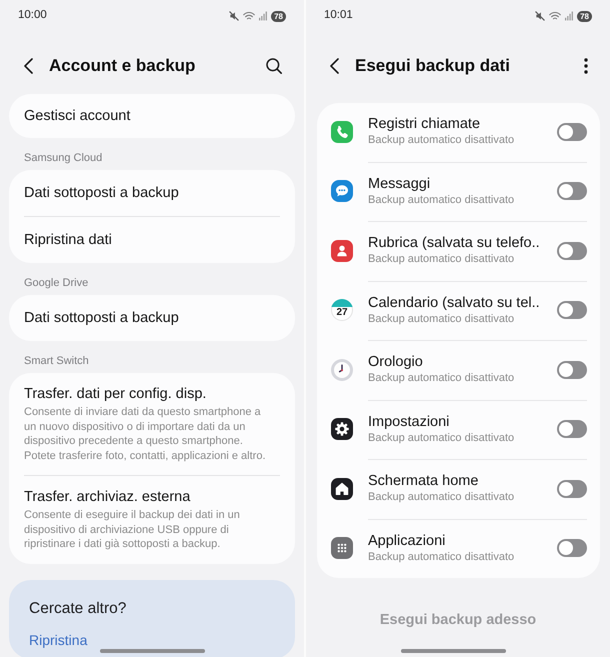 This screenshot has height=657, width=610. What do you see at coordinates (58, 640) in the screenshot?
I see `restore-link: Ripristina` at bounding box center [58, 640].